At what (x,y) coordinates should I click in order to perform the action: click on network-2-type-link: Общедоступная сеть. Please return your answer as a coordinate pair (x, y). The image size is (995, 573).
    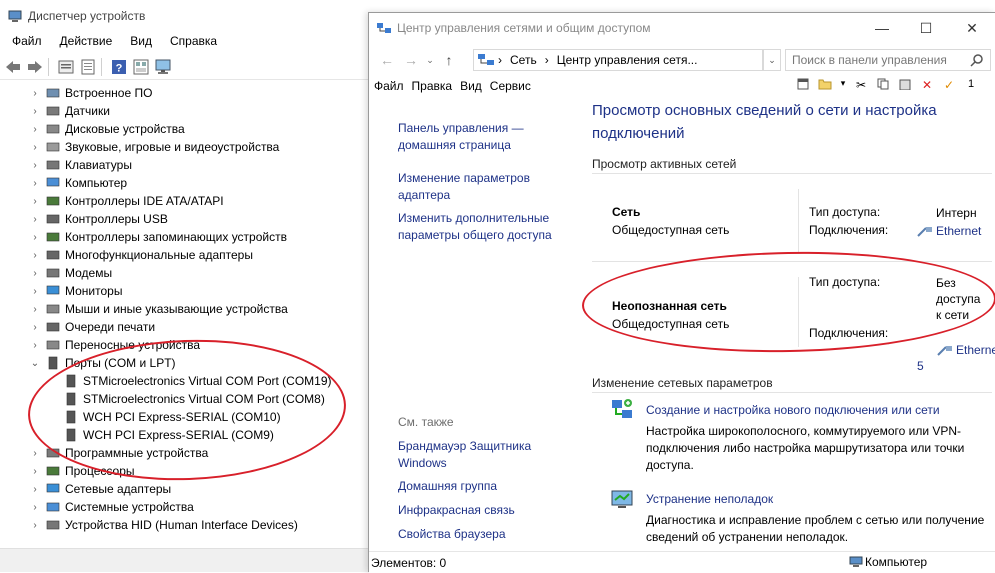
    Looking at the image, I should click on (670, 324).